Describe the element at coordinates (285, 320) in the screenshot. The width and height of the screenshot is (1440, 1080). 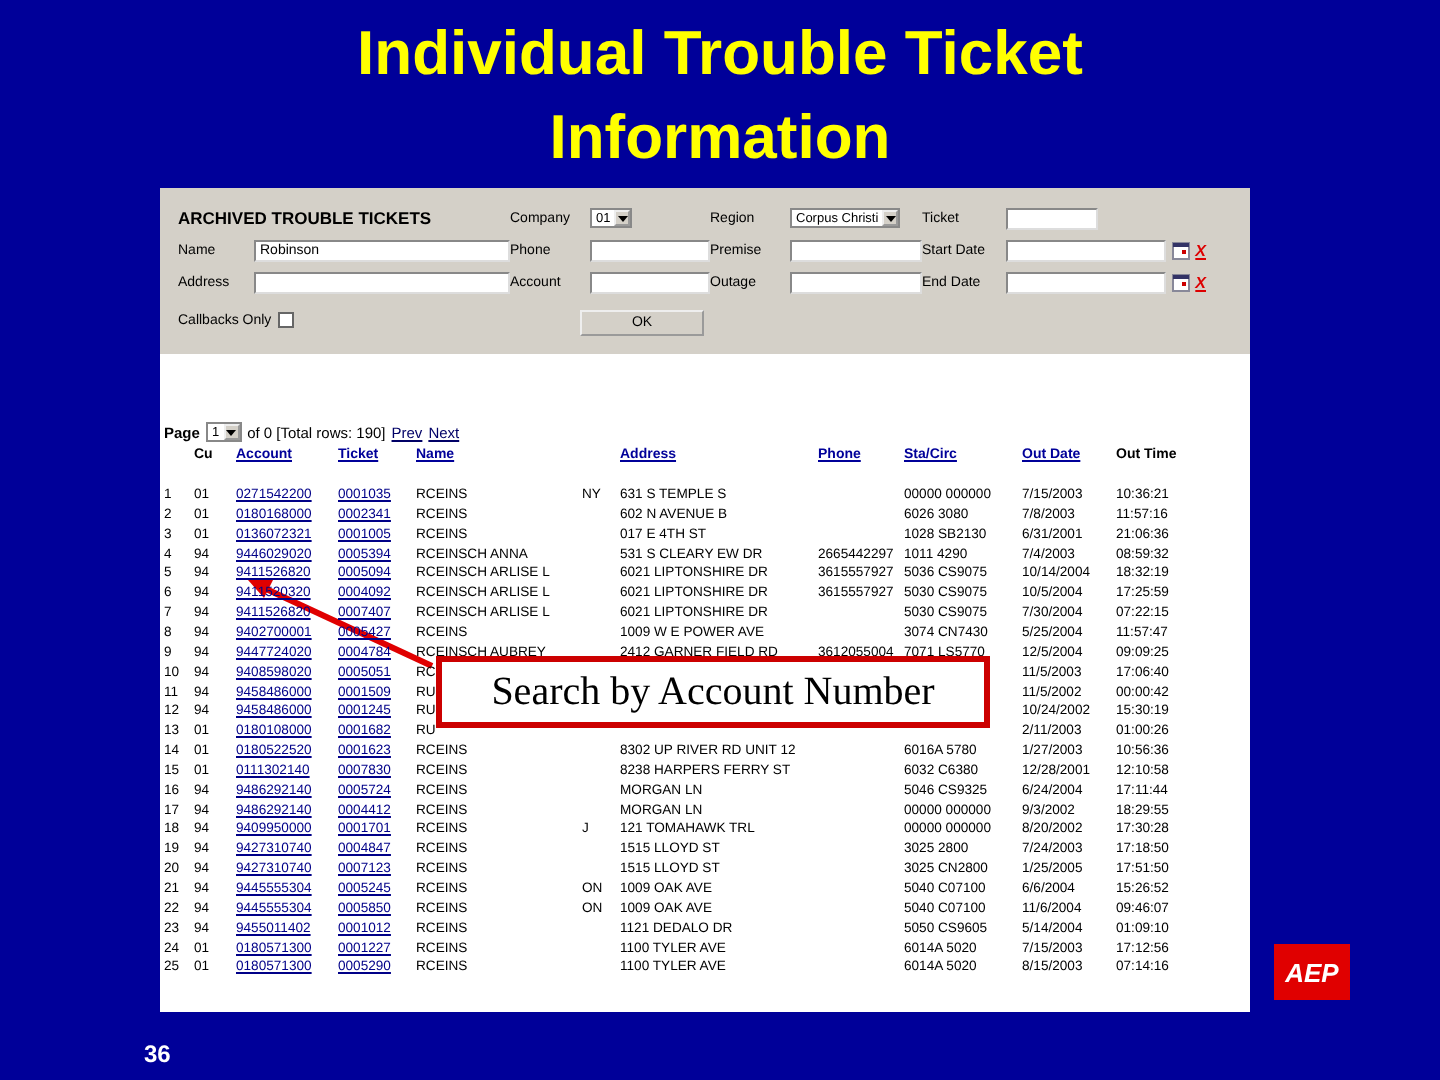
I see `checkbox` at that location.